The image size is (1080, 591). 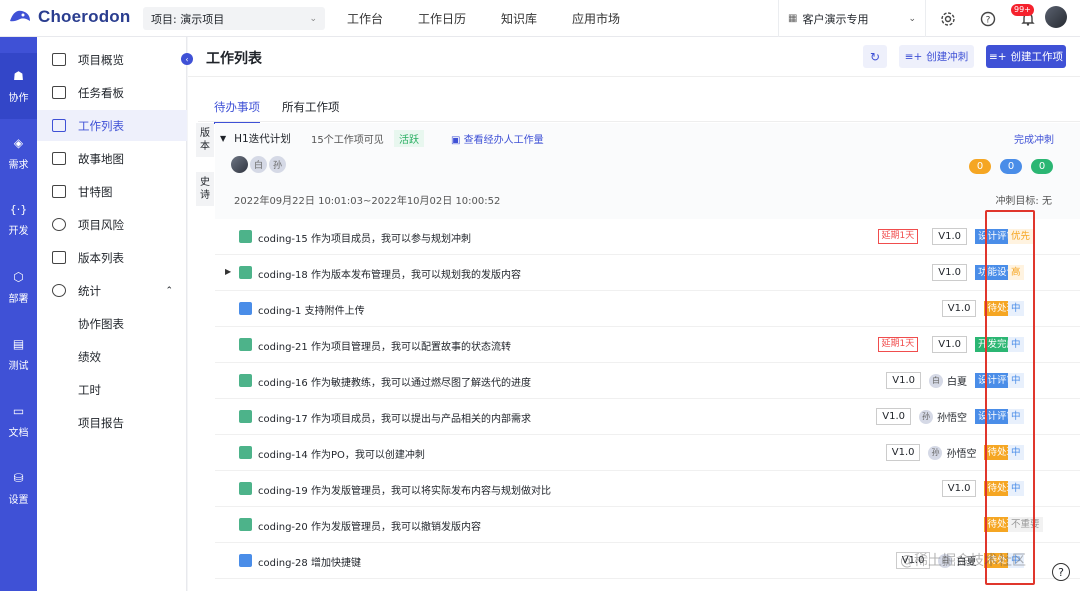 What do you see at coordinates (112, 323) in the screenshot?
I see `subnav-collab-chart: 协作图表` at bounding box center [112, 323].